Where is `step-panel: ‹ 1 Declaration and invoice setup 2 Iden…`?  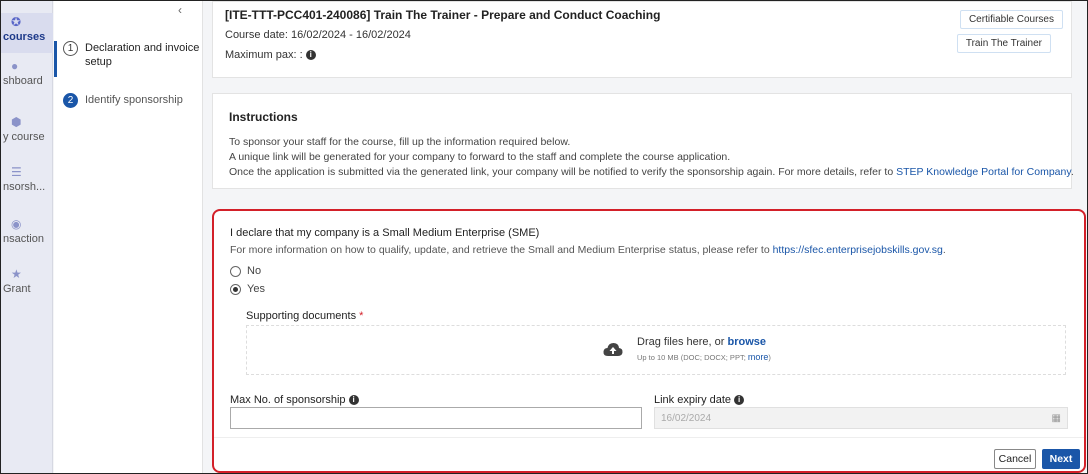 step-panel: ‹ 1 Declaration and invoice setup 2 Iden… is located at coordinates (128, 237).